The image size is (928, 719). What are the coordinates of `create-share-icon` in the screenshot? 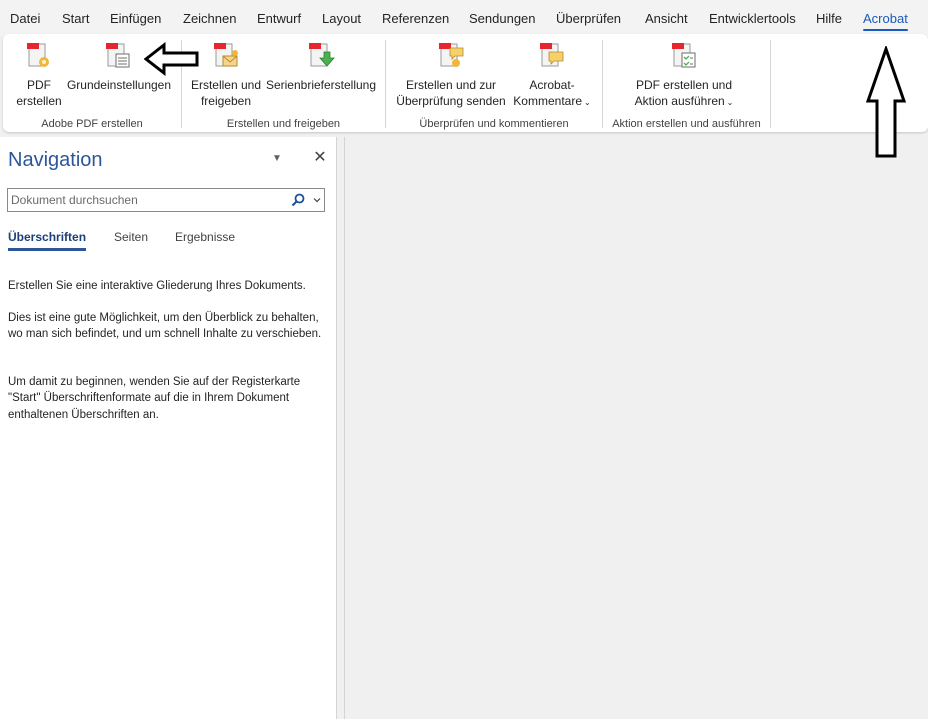 It's located at (226, 55).